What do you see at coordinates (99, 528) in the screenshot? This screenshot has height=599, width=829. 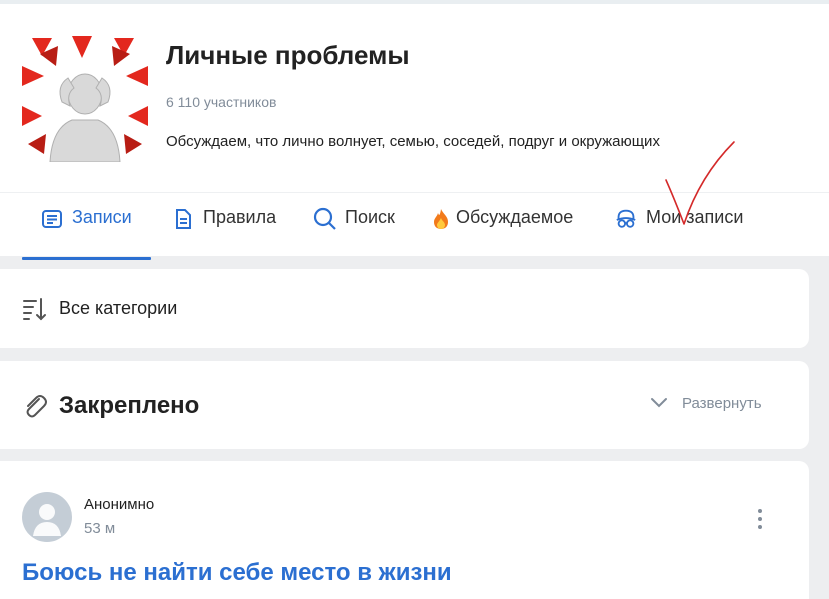 I see `post-time: 53 м` at bounding box center [99, 528].